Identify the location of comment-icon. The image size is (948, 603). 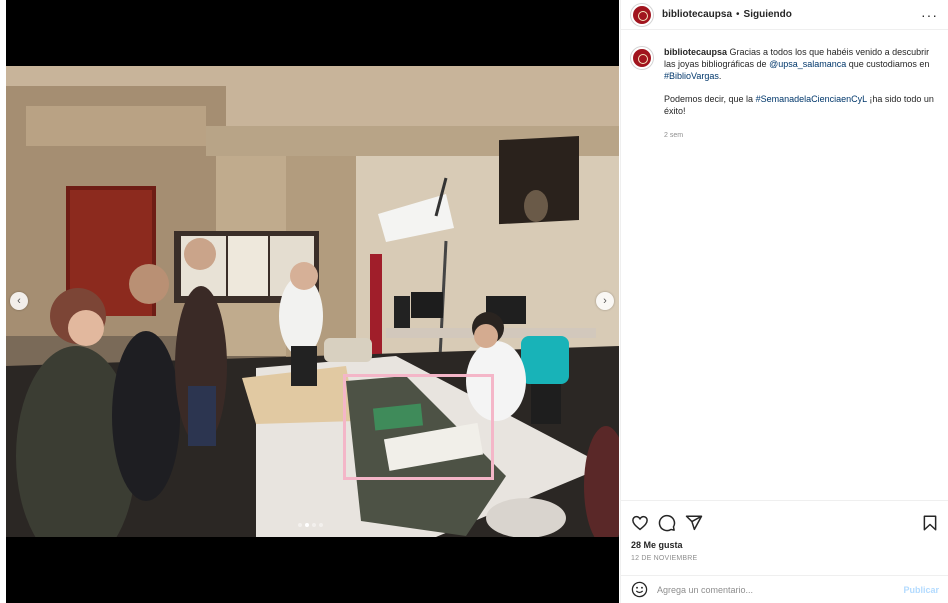
(667, 523).